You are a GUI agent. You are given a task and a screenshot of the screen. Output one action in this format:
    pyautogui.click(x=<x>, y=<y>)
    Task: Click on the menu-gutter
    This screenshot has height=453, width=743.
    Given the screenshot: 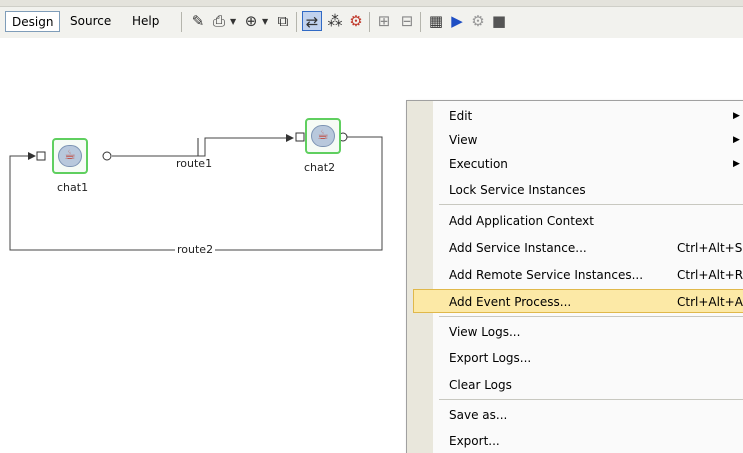 What is the action you would take?
    pyautogui.click(x=420, y=277)
    